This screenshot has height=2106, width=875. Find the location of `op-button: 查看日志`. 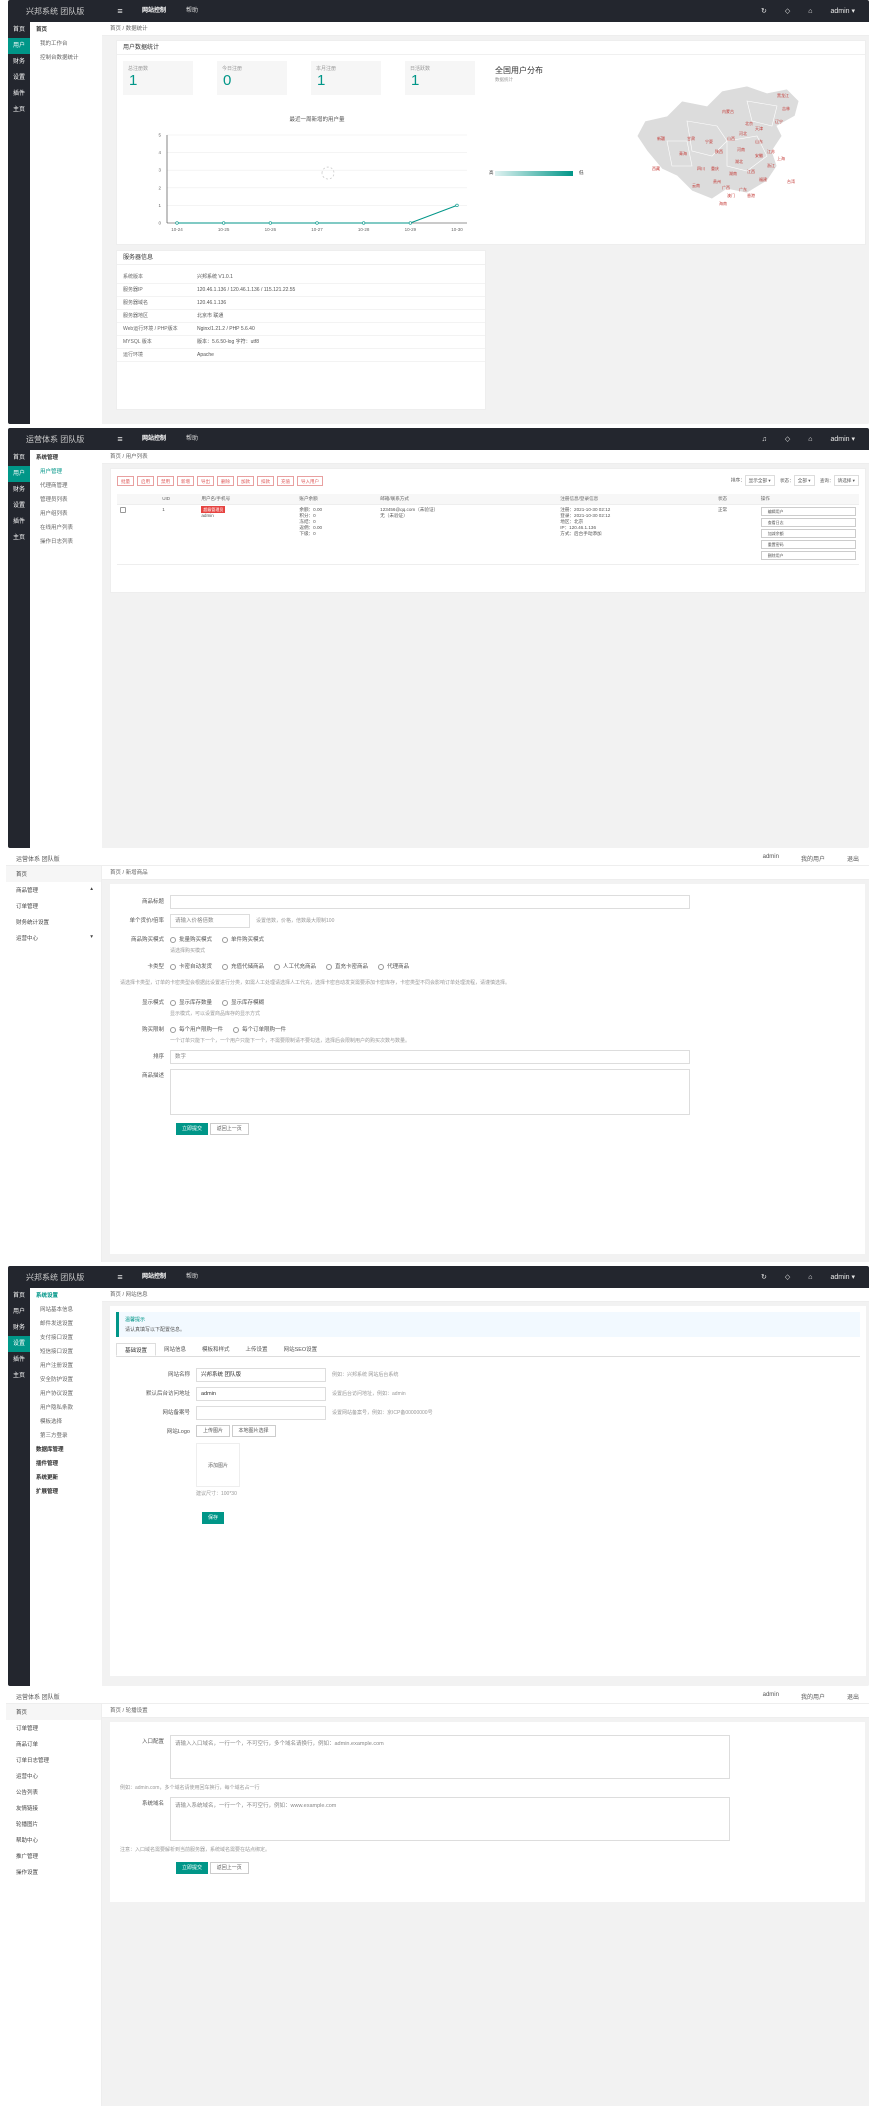

op-button: 查看日志 is located at coordinates (808, 522).